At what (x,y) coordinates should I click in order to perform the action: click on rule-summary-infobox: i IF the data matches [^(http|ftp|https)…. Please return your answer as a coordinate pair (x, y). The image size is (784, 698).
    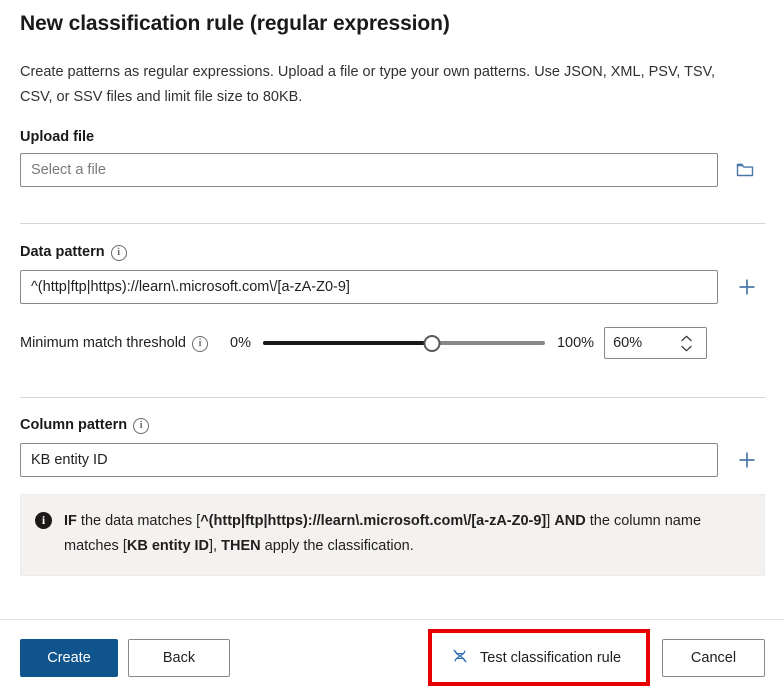
    Looking at the image, I should click on (392, 535).